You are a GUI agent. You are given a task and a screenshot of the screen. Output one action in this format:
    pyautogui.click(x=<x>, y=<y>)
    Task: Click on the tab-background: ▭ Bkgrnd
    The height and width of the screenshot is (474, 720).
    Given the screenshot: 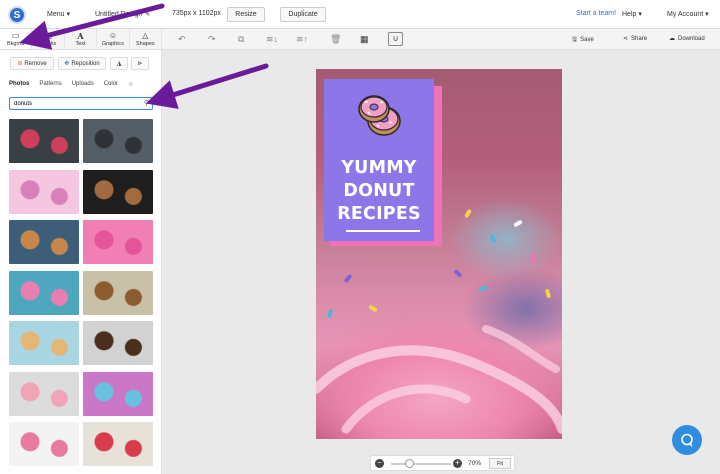 What is the action you would take?
    pyautogui.click(x=16, y=39)
    